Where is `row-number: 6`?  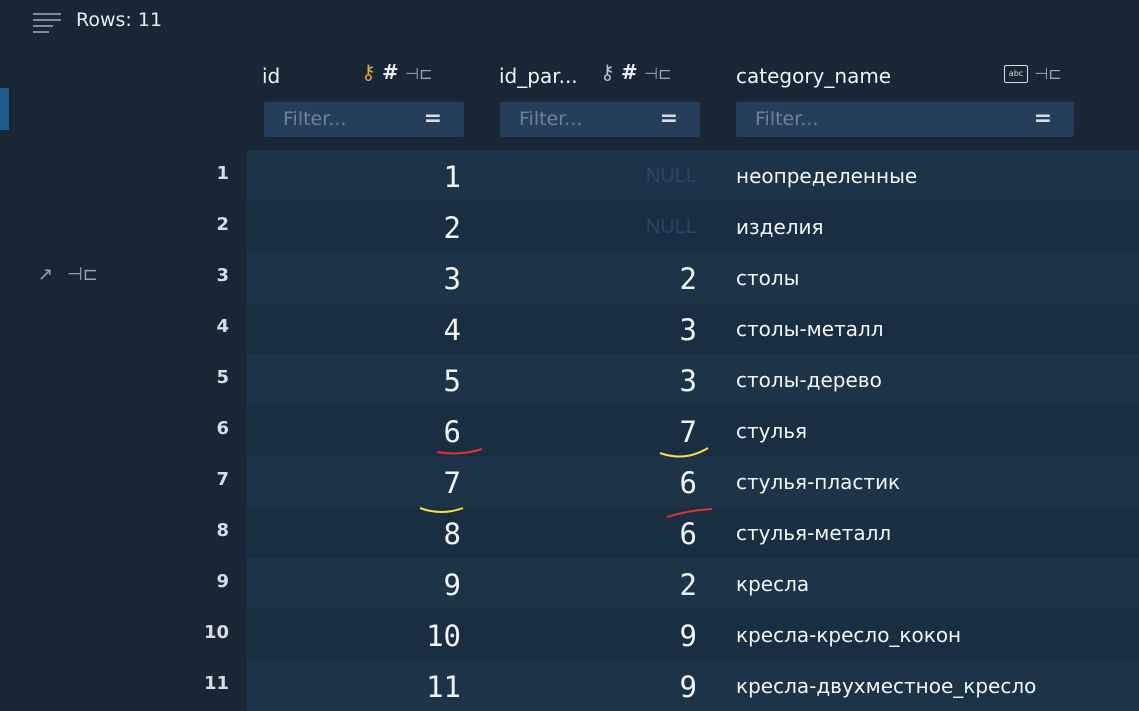
row-number: 6 is located at coordinates (213, 428).